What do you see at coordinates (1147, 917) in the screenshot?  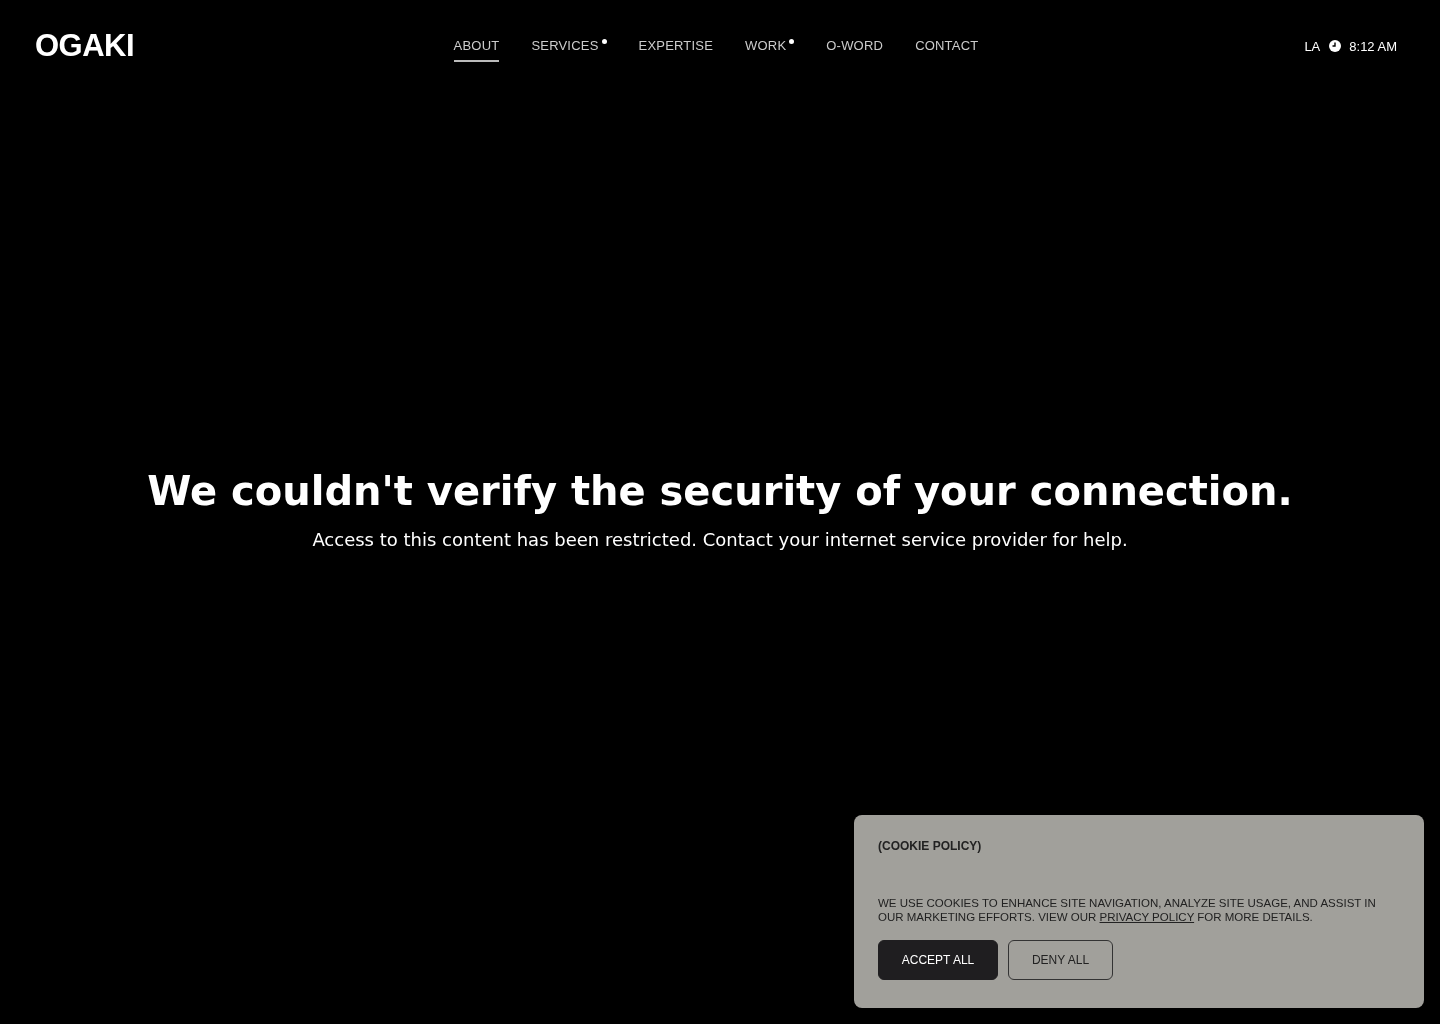 I see `privacy-policy-link: PRIVACY POLICY` at bounding box center [1147, 917].